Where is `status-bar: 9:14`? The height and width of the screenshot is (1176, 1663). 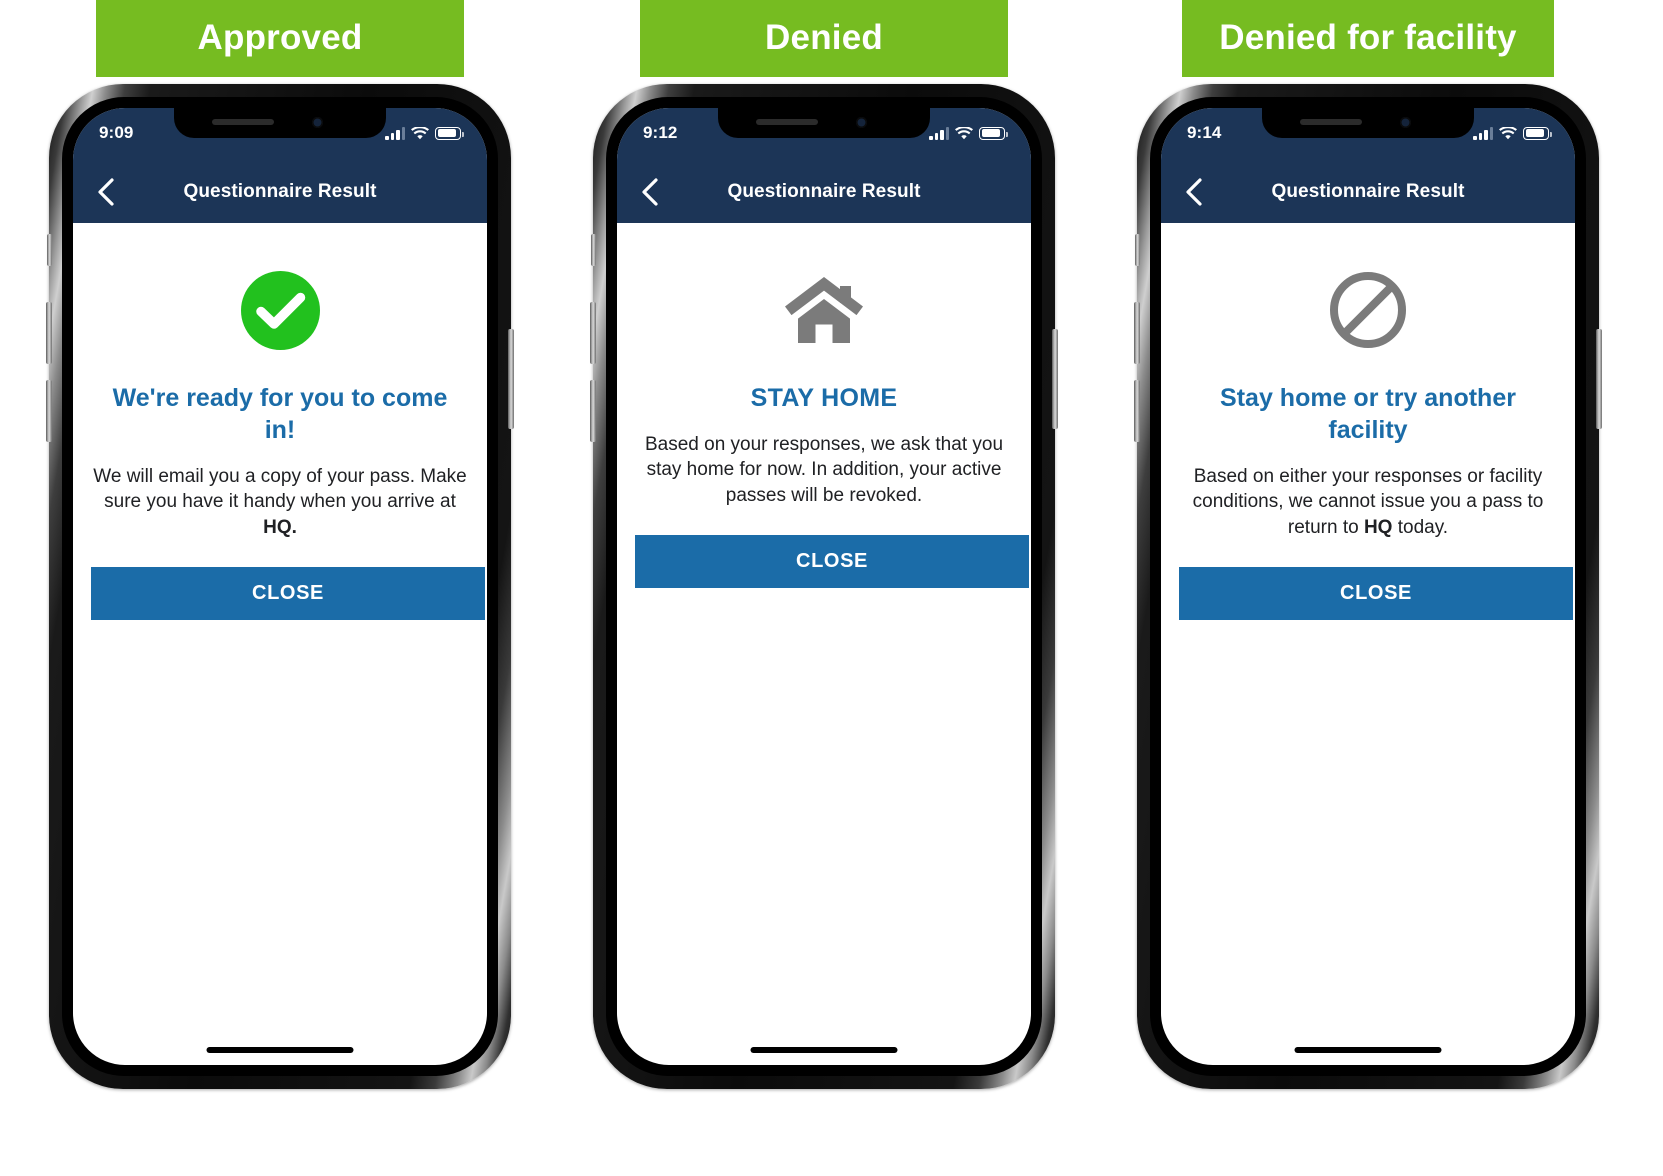
status-bar: 9:14 is located at coordinates (1368, 133).